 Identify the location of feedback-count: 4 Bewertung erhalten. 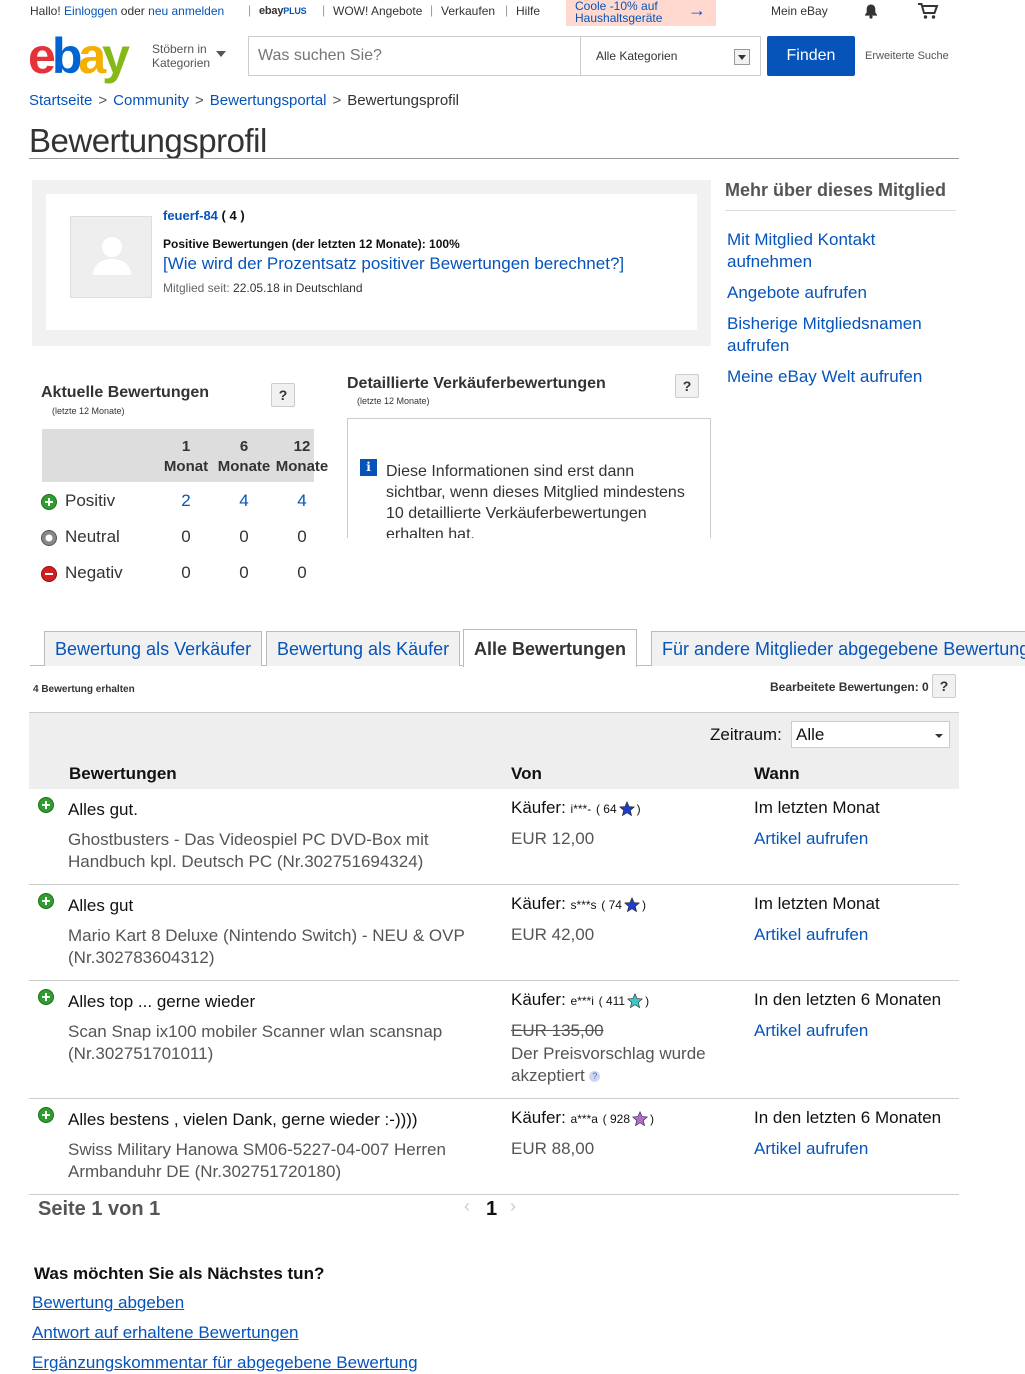
(84, 689).